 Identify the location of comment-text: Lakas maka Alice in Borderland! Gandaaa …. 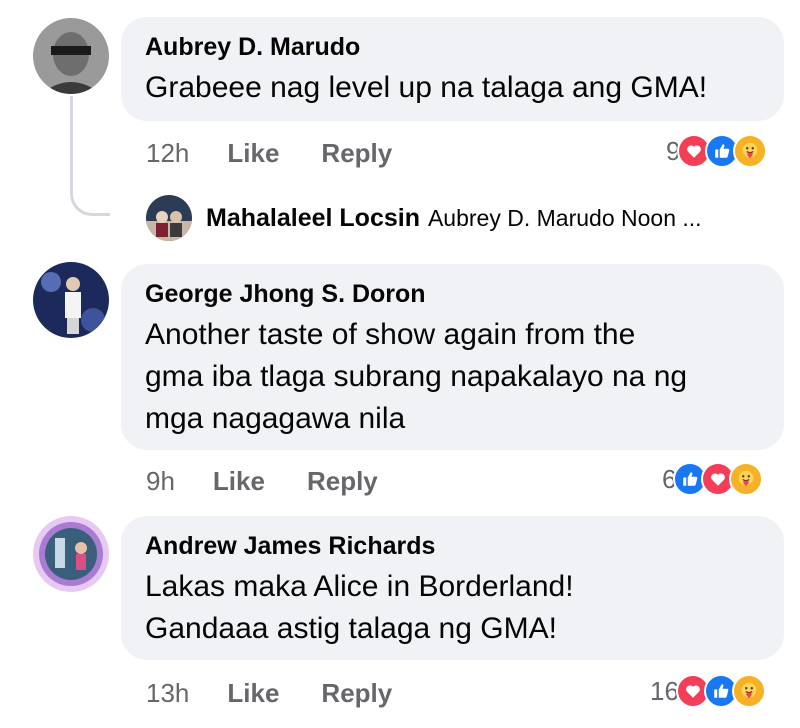
(452, 608).